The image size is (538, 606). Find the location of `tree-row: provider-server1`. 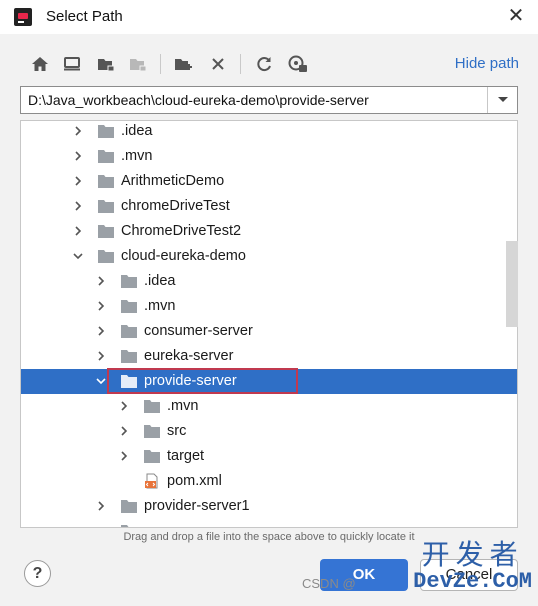

tree-row: provider-server1 is located at coordinates (269, 506).